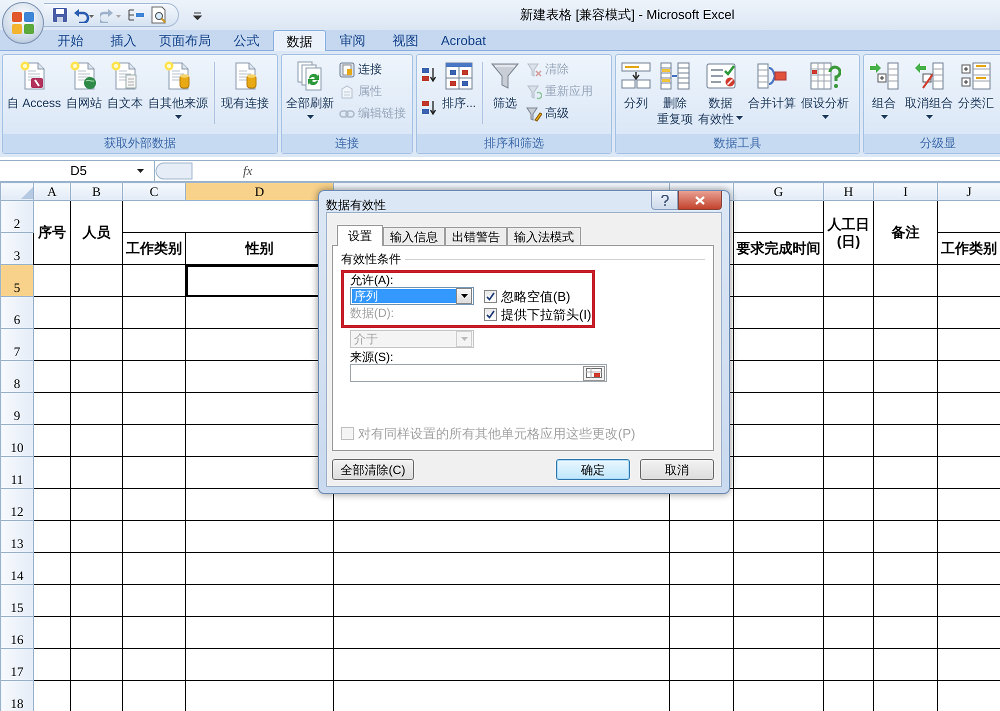  I want to click on close-button, so click(700, 200).